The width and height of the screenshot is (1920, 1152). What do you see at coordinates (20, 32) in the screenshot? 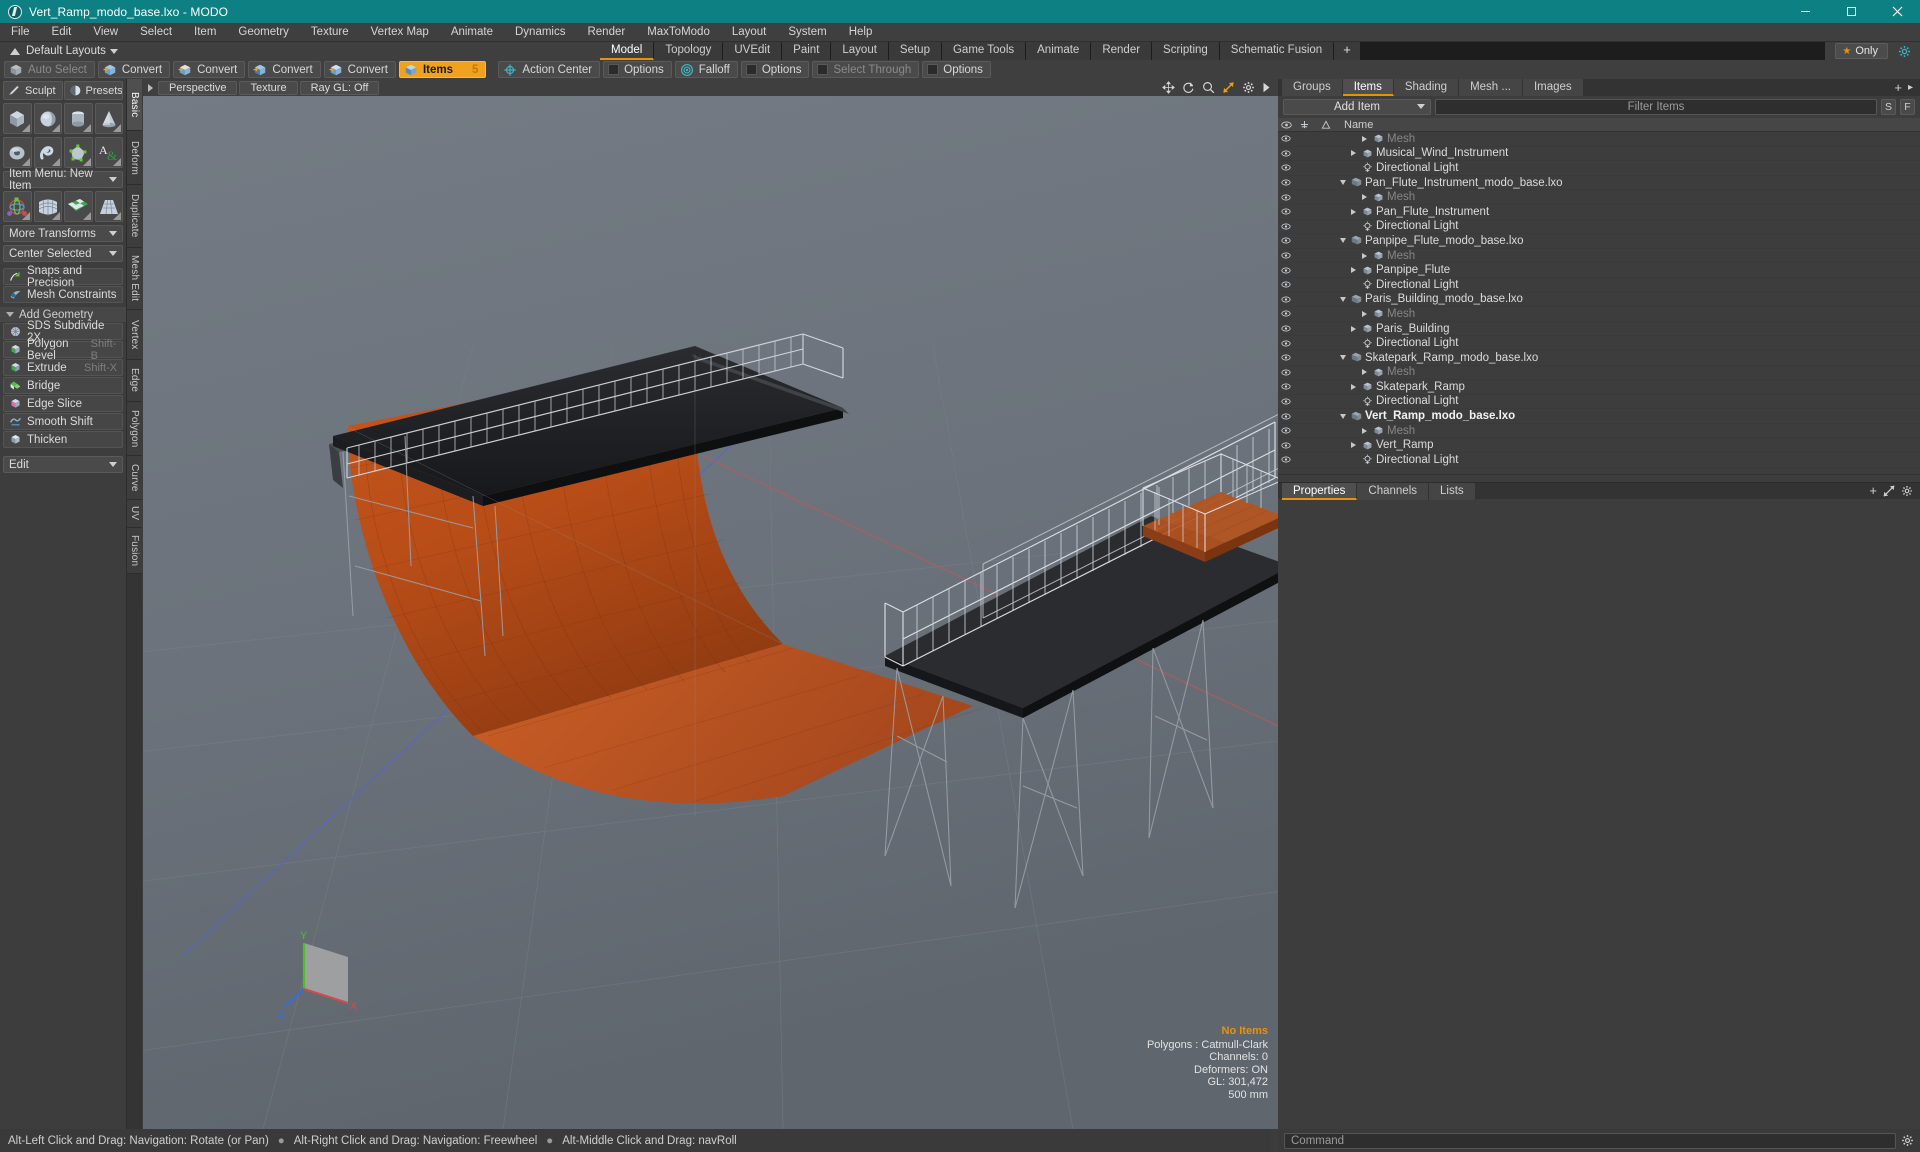
I see `menu-file: File` at bounding box center [20, 32].